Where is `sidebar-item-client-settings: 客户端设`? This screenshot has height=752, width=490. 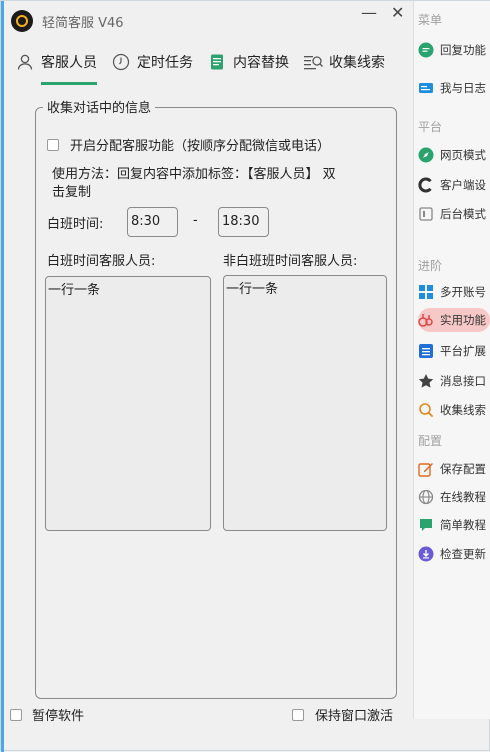
sidebar-item-client-settings: 客户端设 is located at coordinates (454, 185).